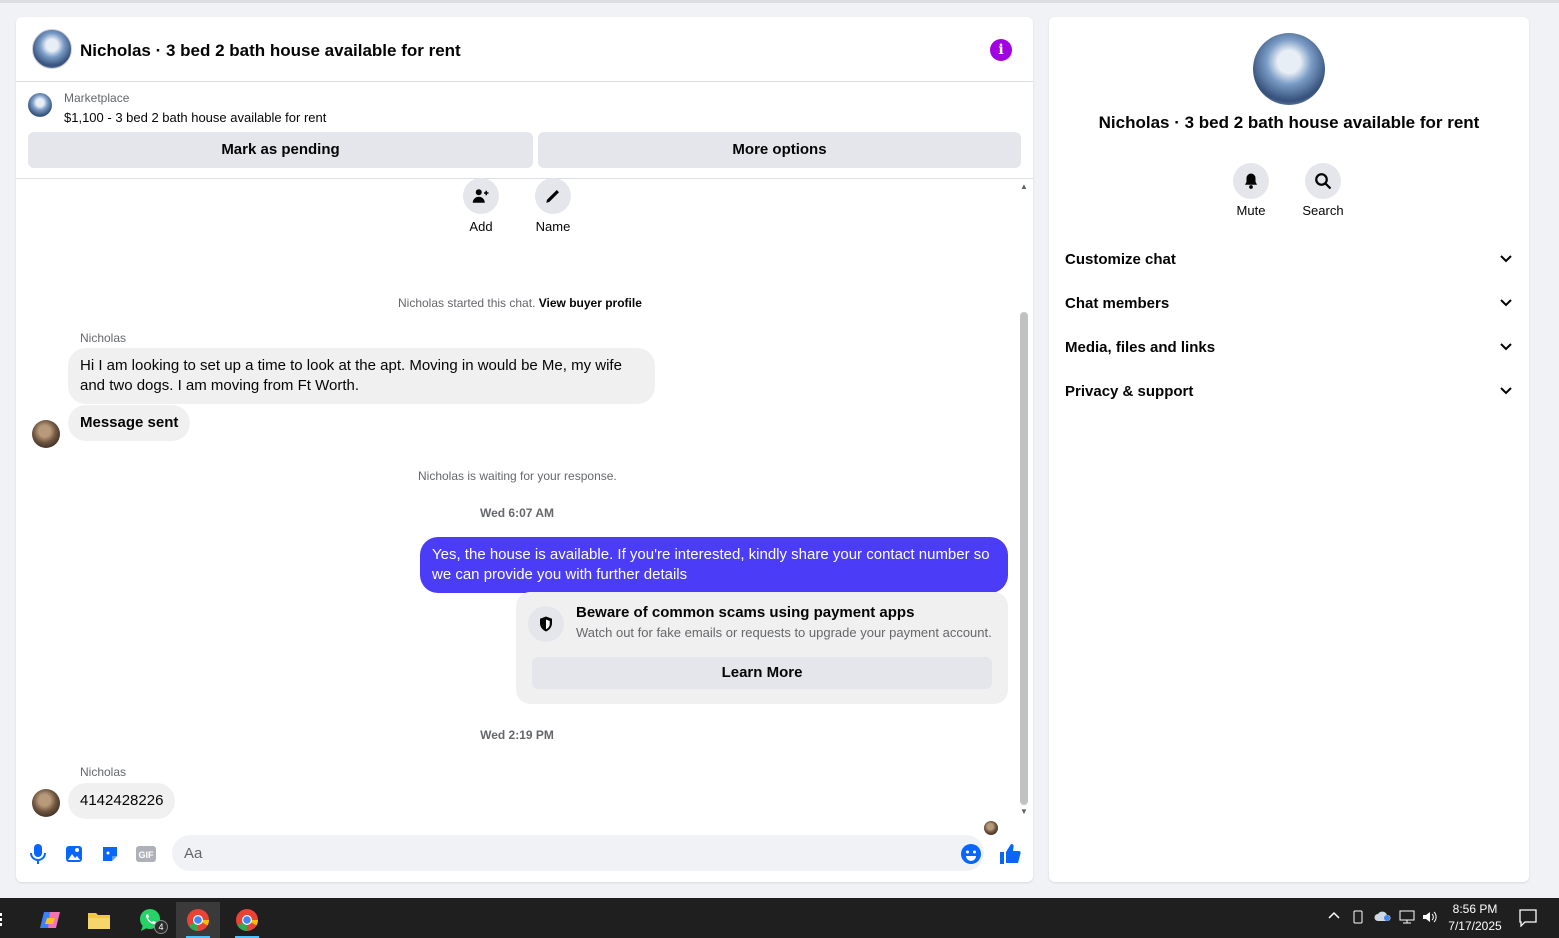  What do you see at coordinates (517, 476) in the screenshot?
I see `waiting-note: Nicholas is waiting for your response.` at bounding box center [517, 476].